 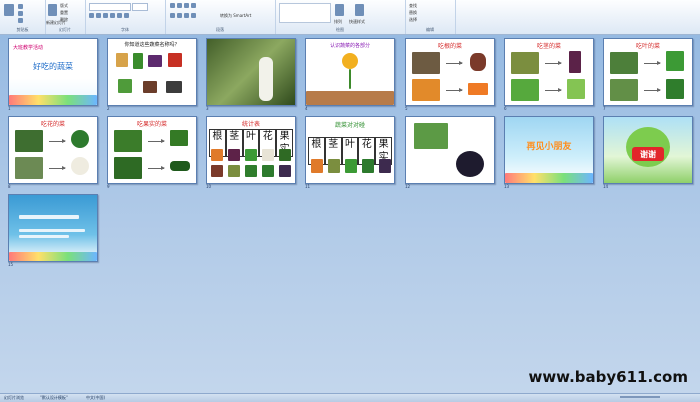 I want to click on replace-button: 替换, so click(x=413, y=13).